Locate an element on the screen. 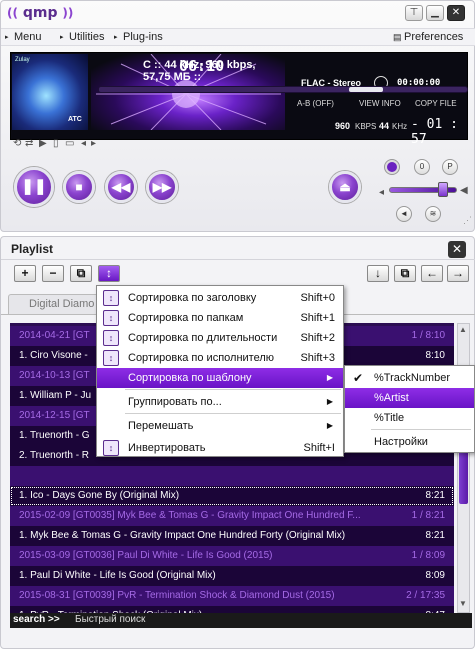  file-icon: ▯ is located at coordinates (56, 143).